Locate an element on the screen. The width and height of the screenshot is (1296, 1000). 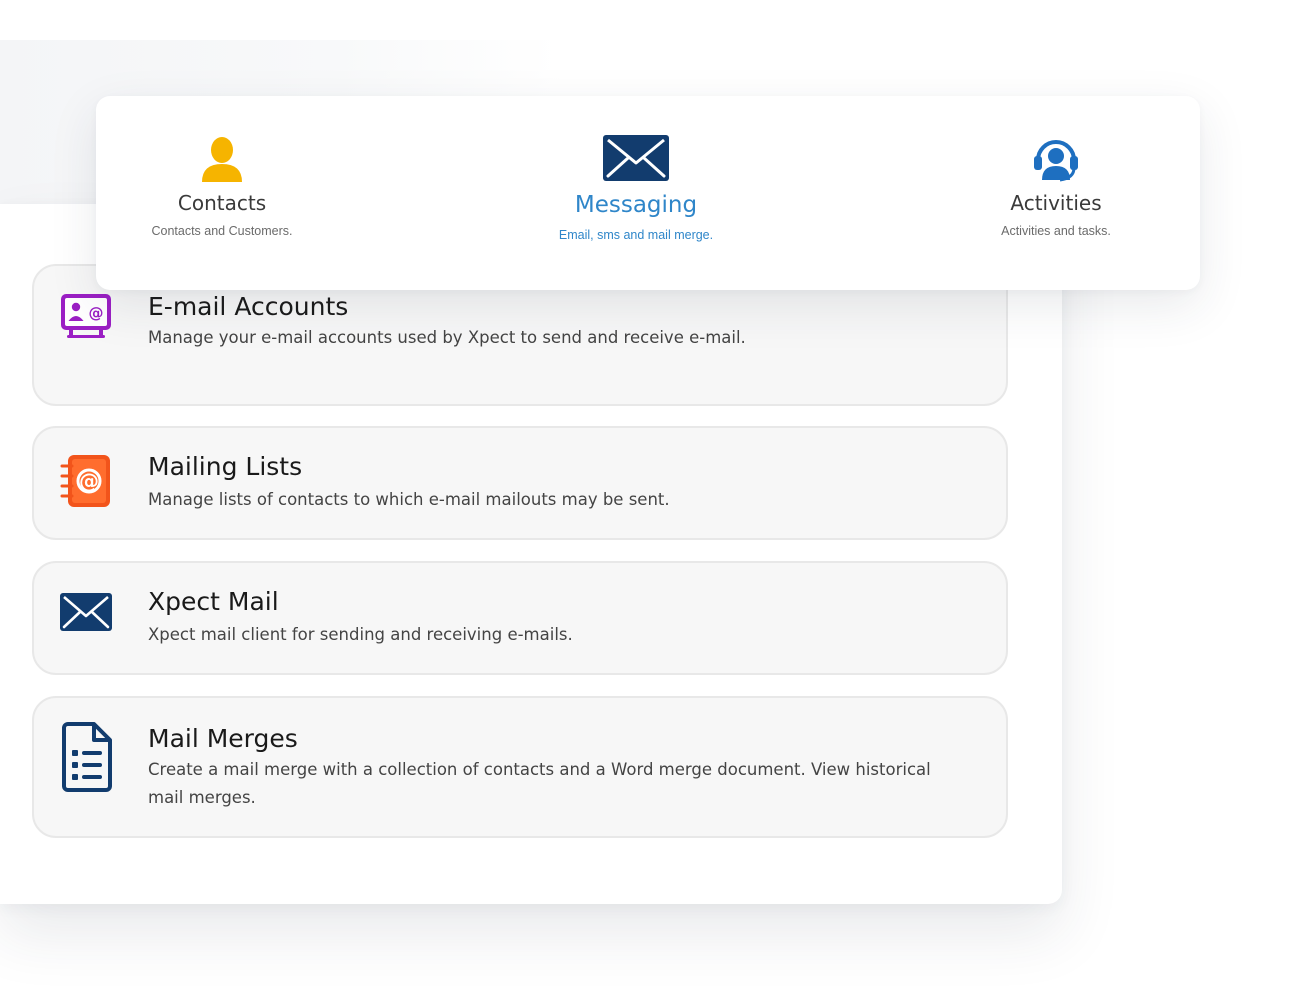
nav-item-messaging: Messaging Email, sms and mail merge. is located at coordinates (636, 193).